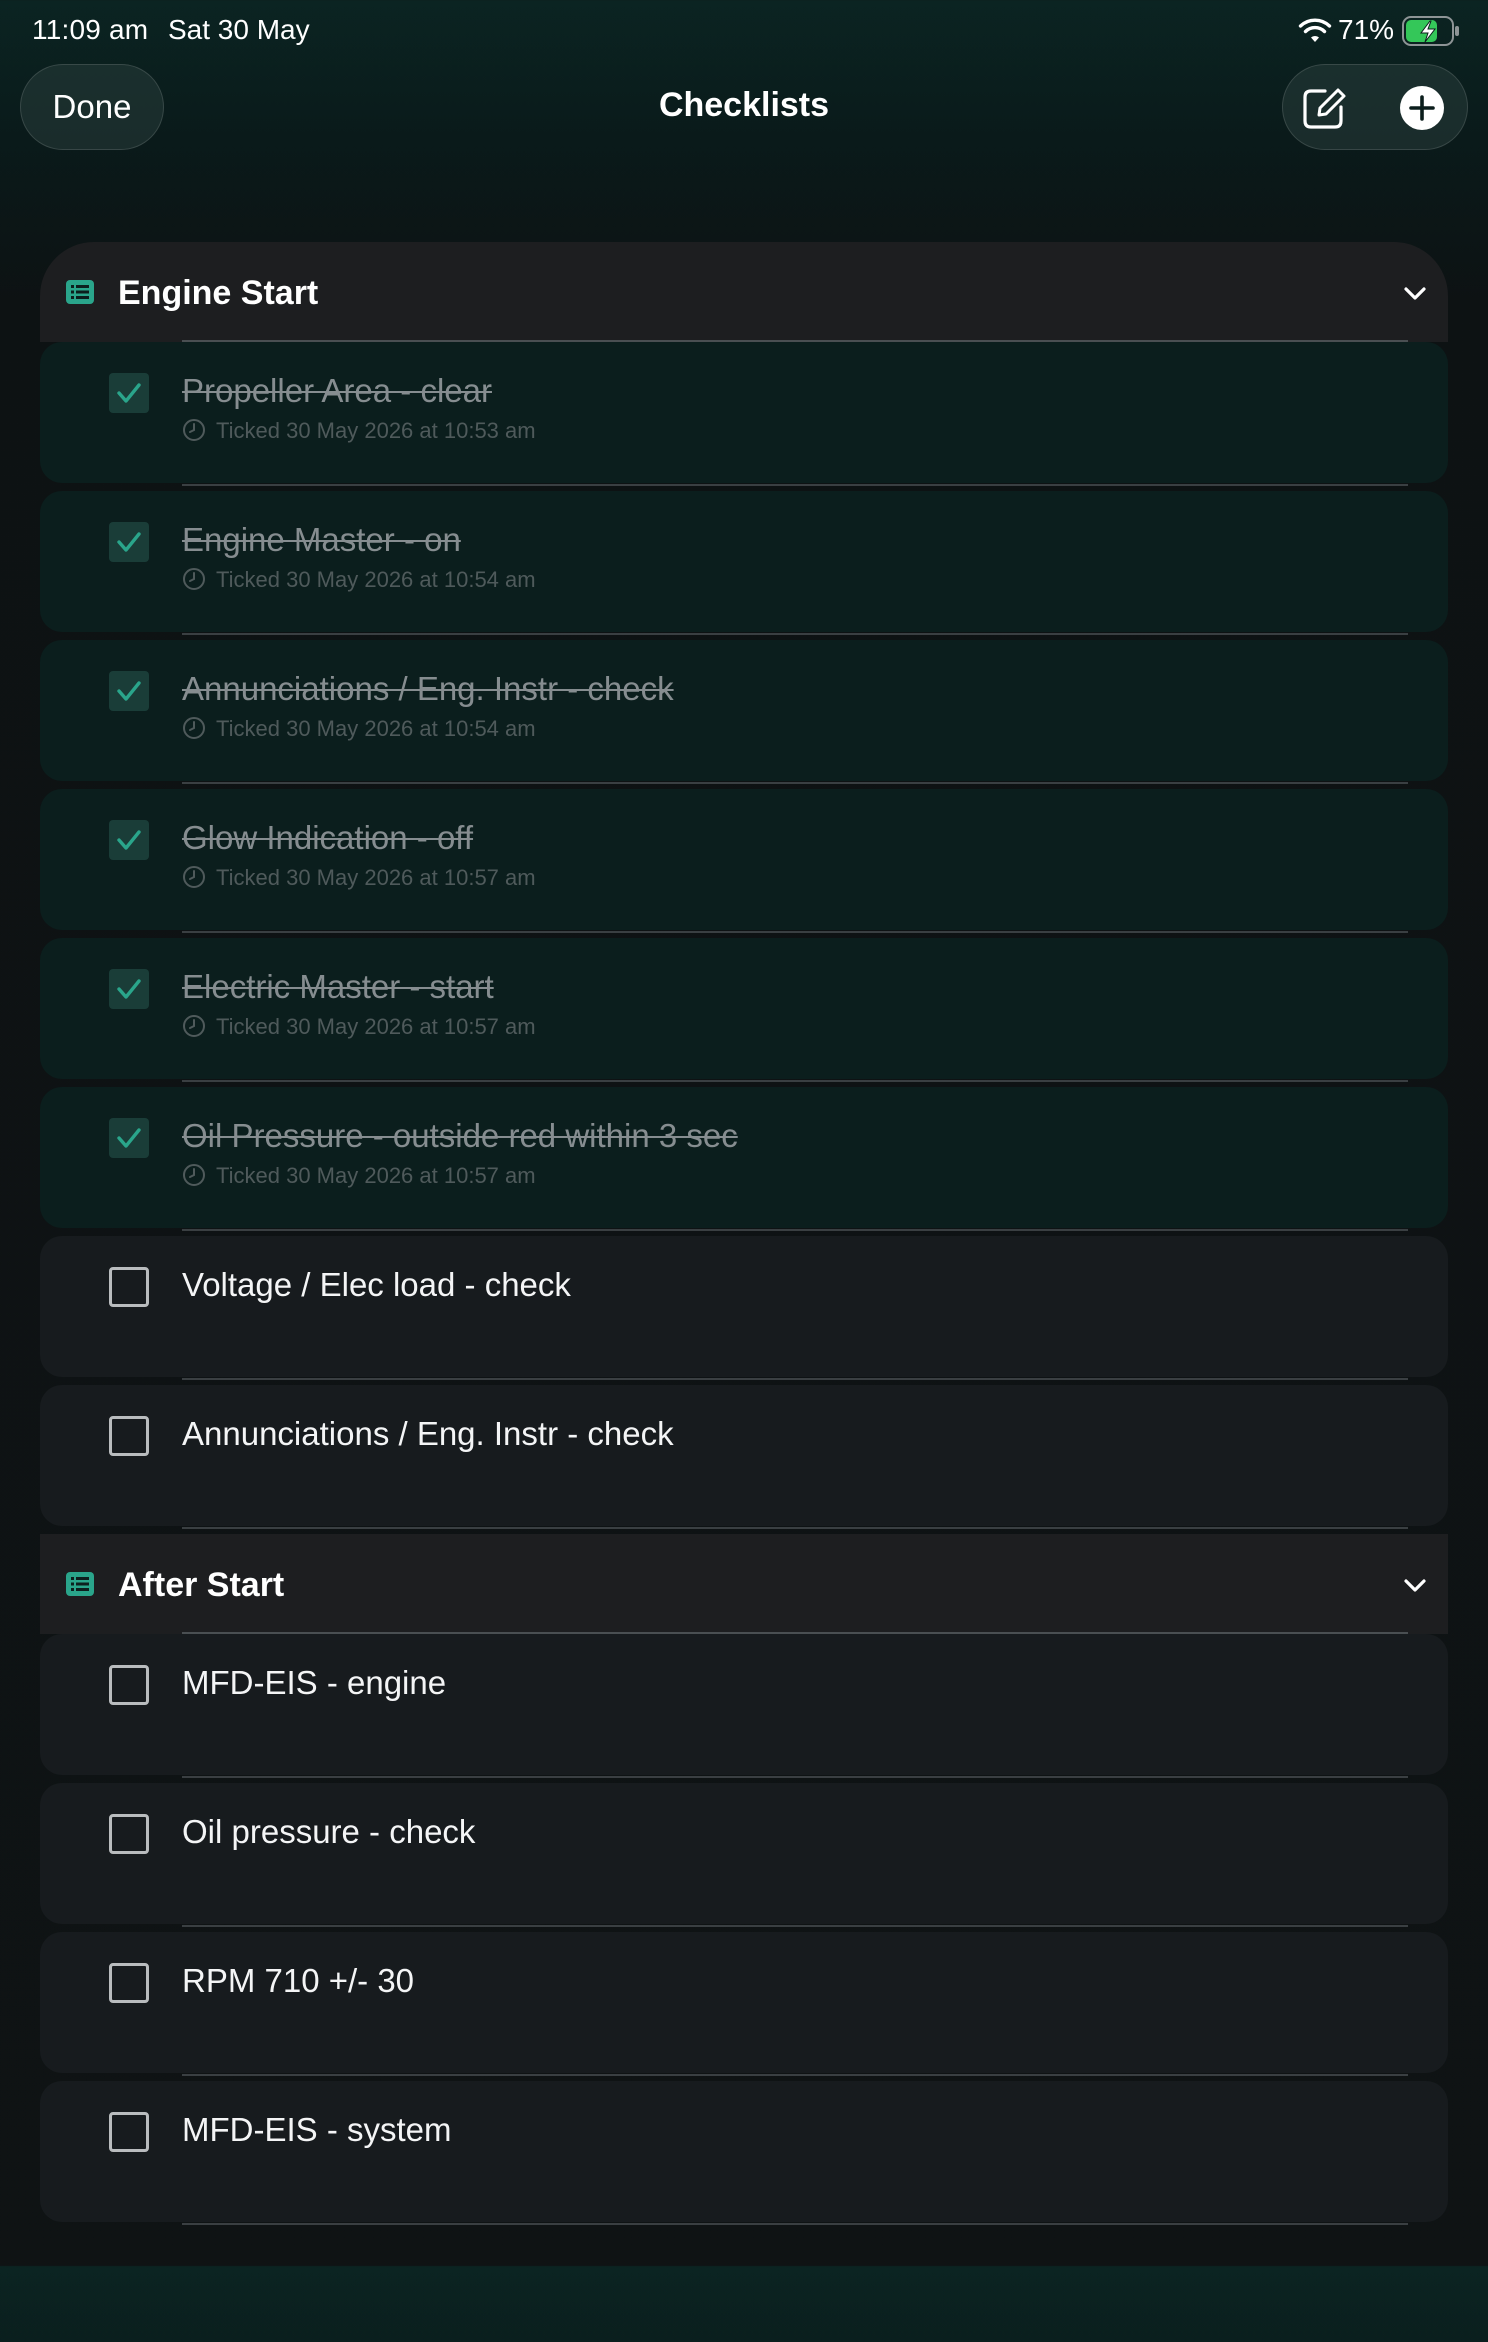  Describe the element at coordinates (744, 1306) in the screenshot. I see `checklist-item-card: Voltage / Elec load - check` at that location.